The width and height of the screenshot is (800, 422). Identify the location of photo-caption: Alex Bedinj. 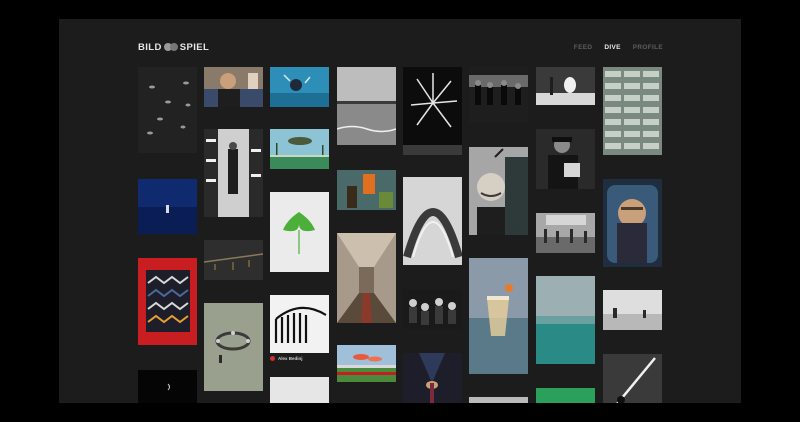
(286, 358).